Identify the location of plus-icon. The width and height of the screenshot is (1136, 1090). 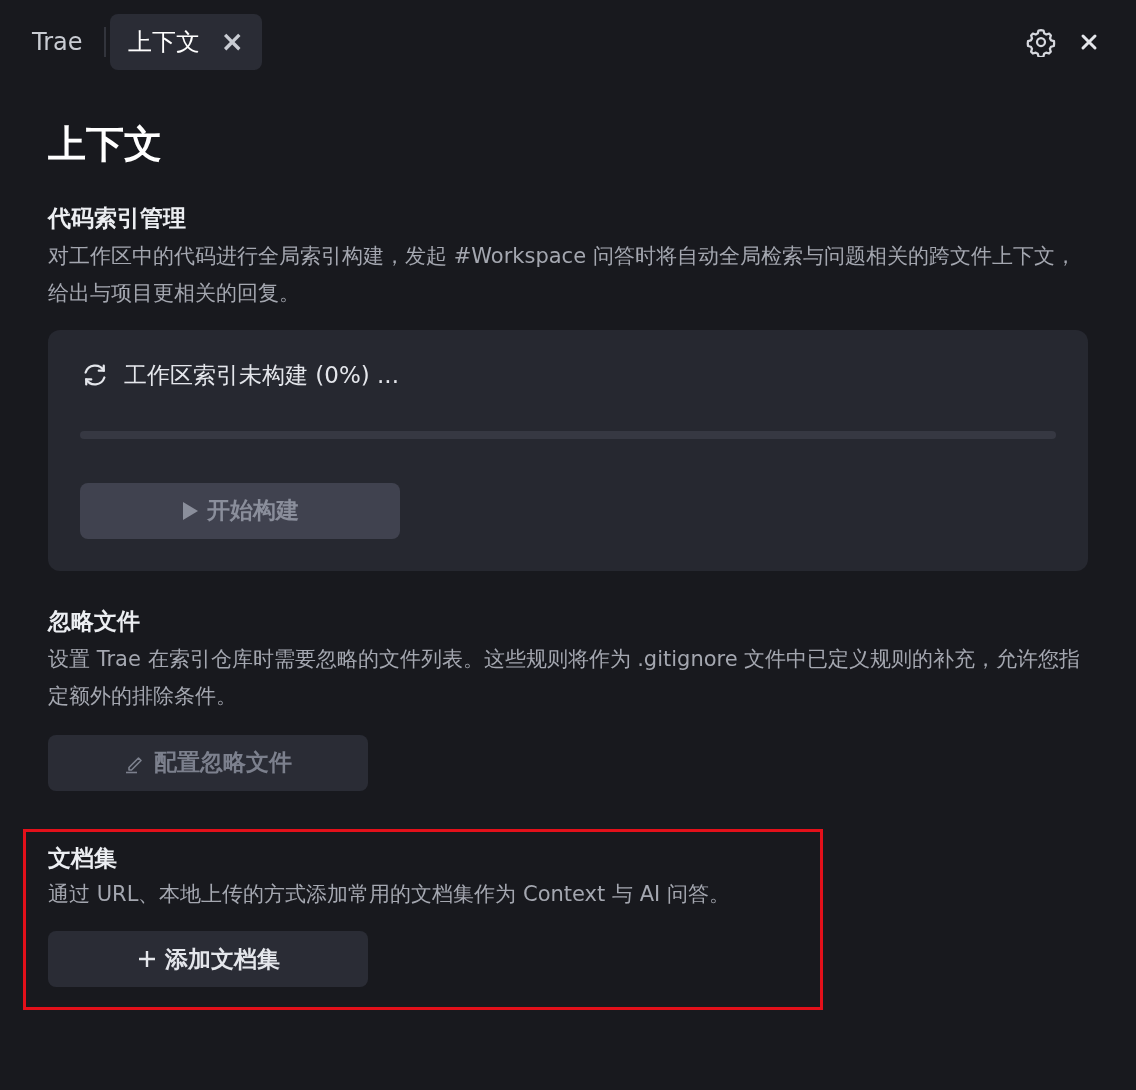
(146, 959).